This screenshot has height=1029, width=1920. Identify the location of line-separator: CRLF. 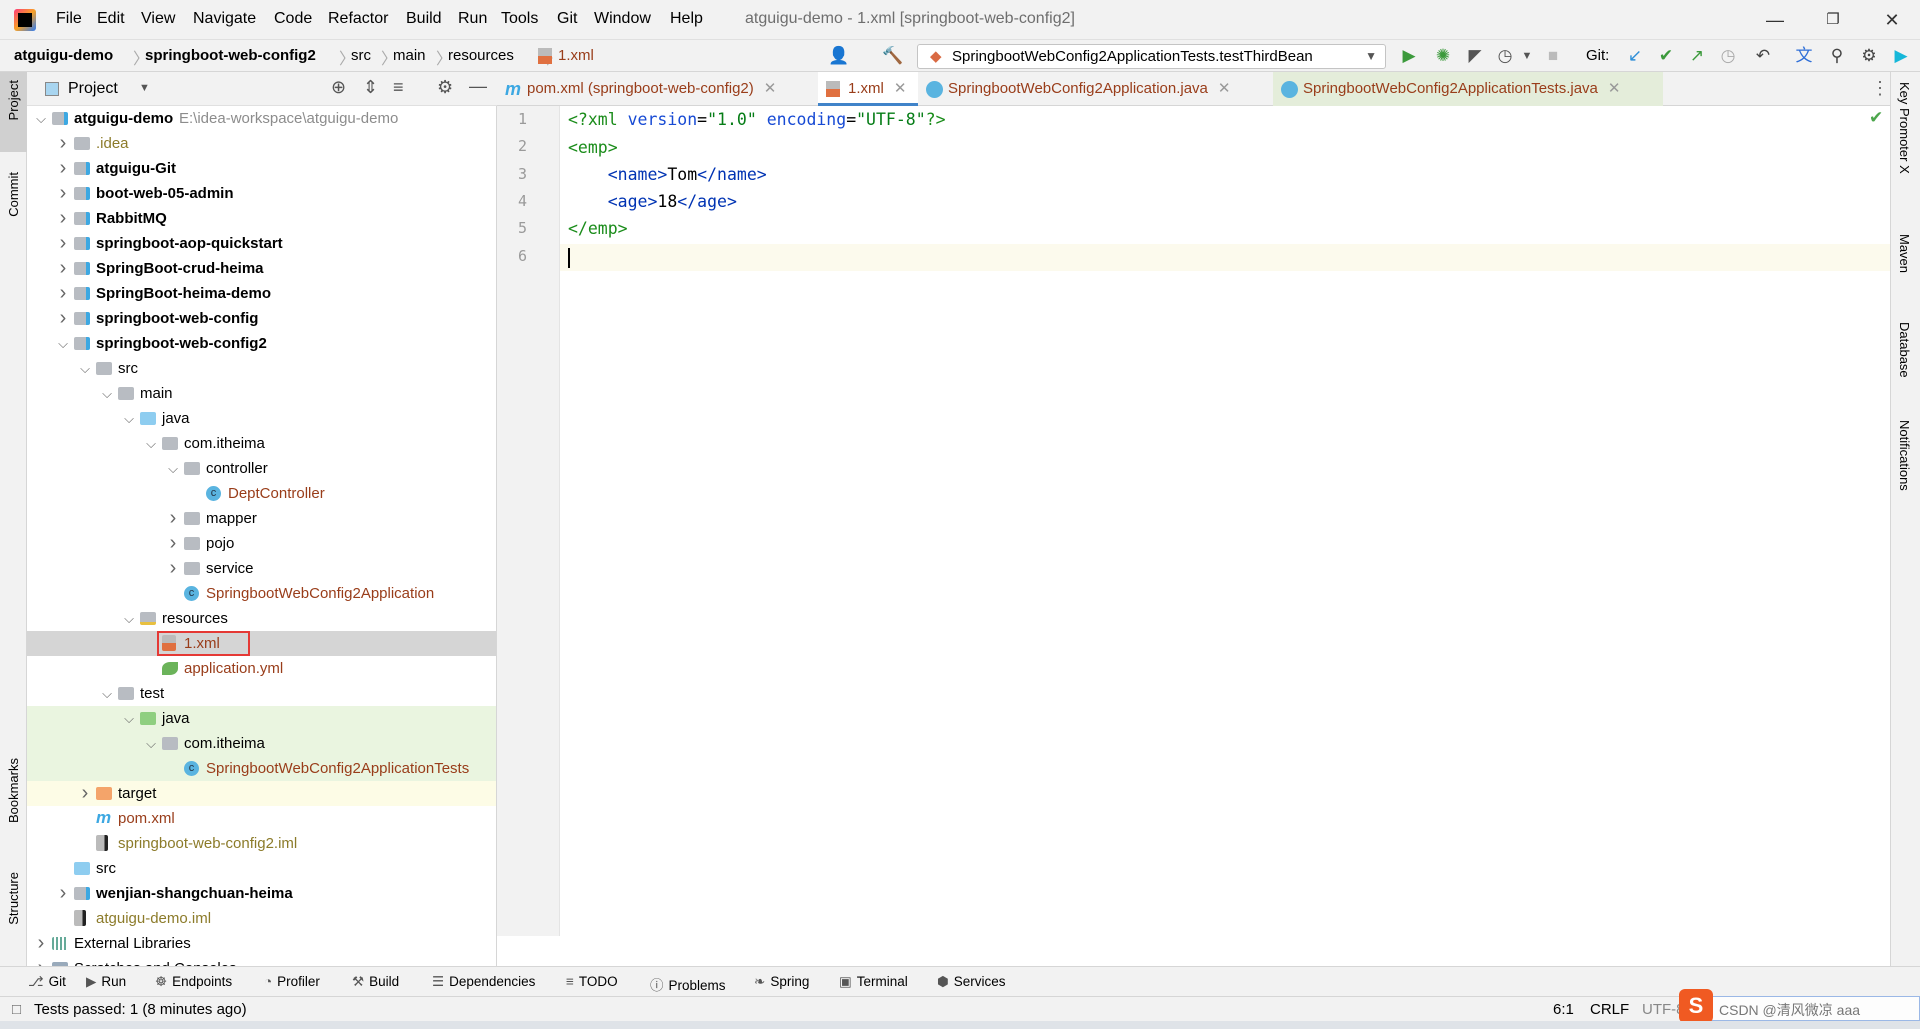
(1609, 1009).